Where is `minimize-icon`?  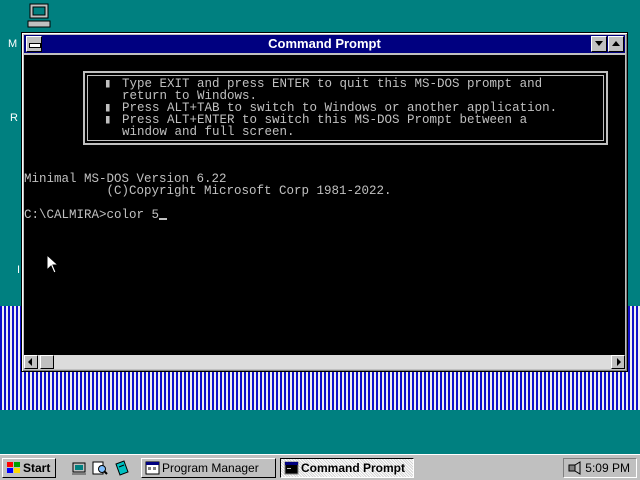
minimize-icon is located at coordinates (599, 44).